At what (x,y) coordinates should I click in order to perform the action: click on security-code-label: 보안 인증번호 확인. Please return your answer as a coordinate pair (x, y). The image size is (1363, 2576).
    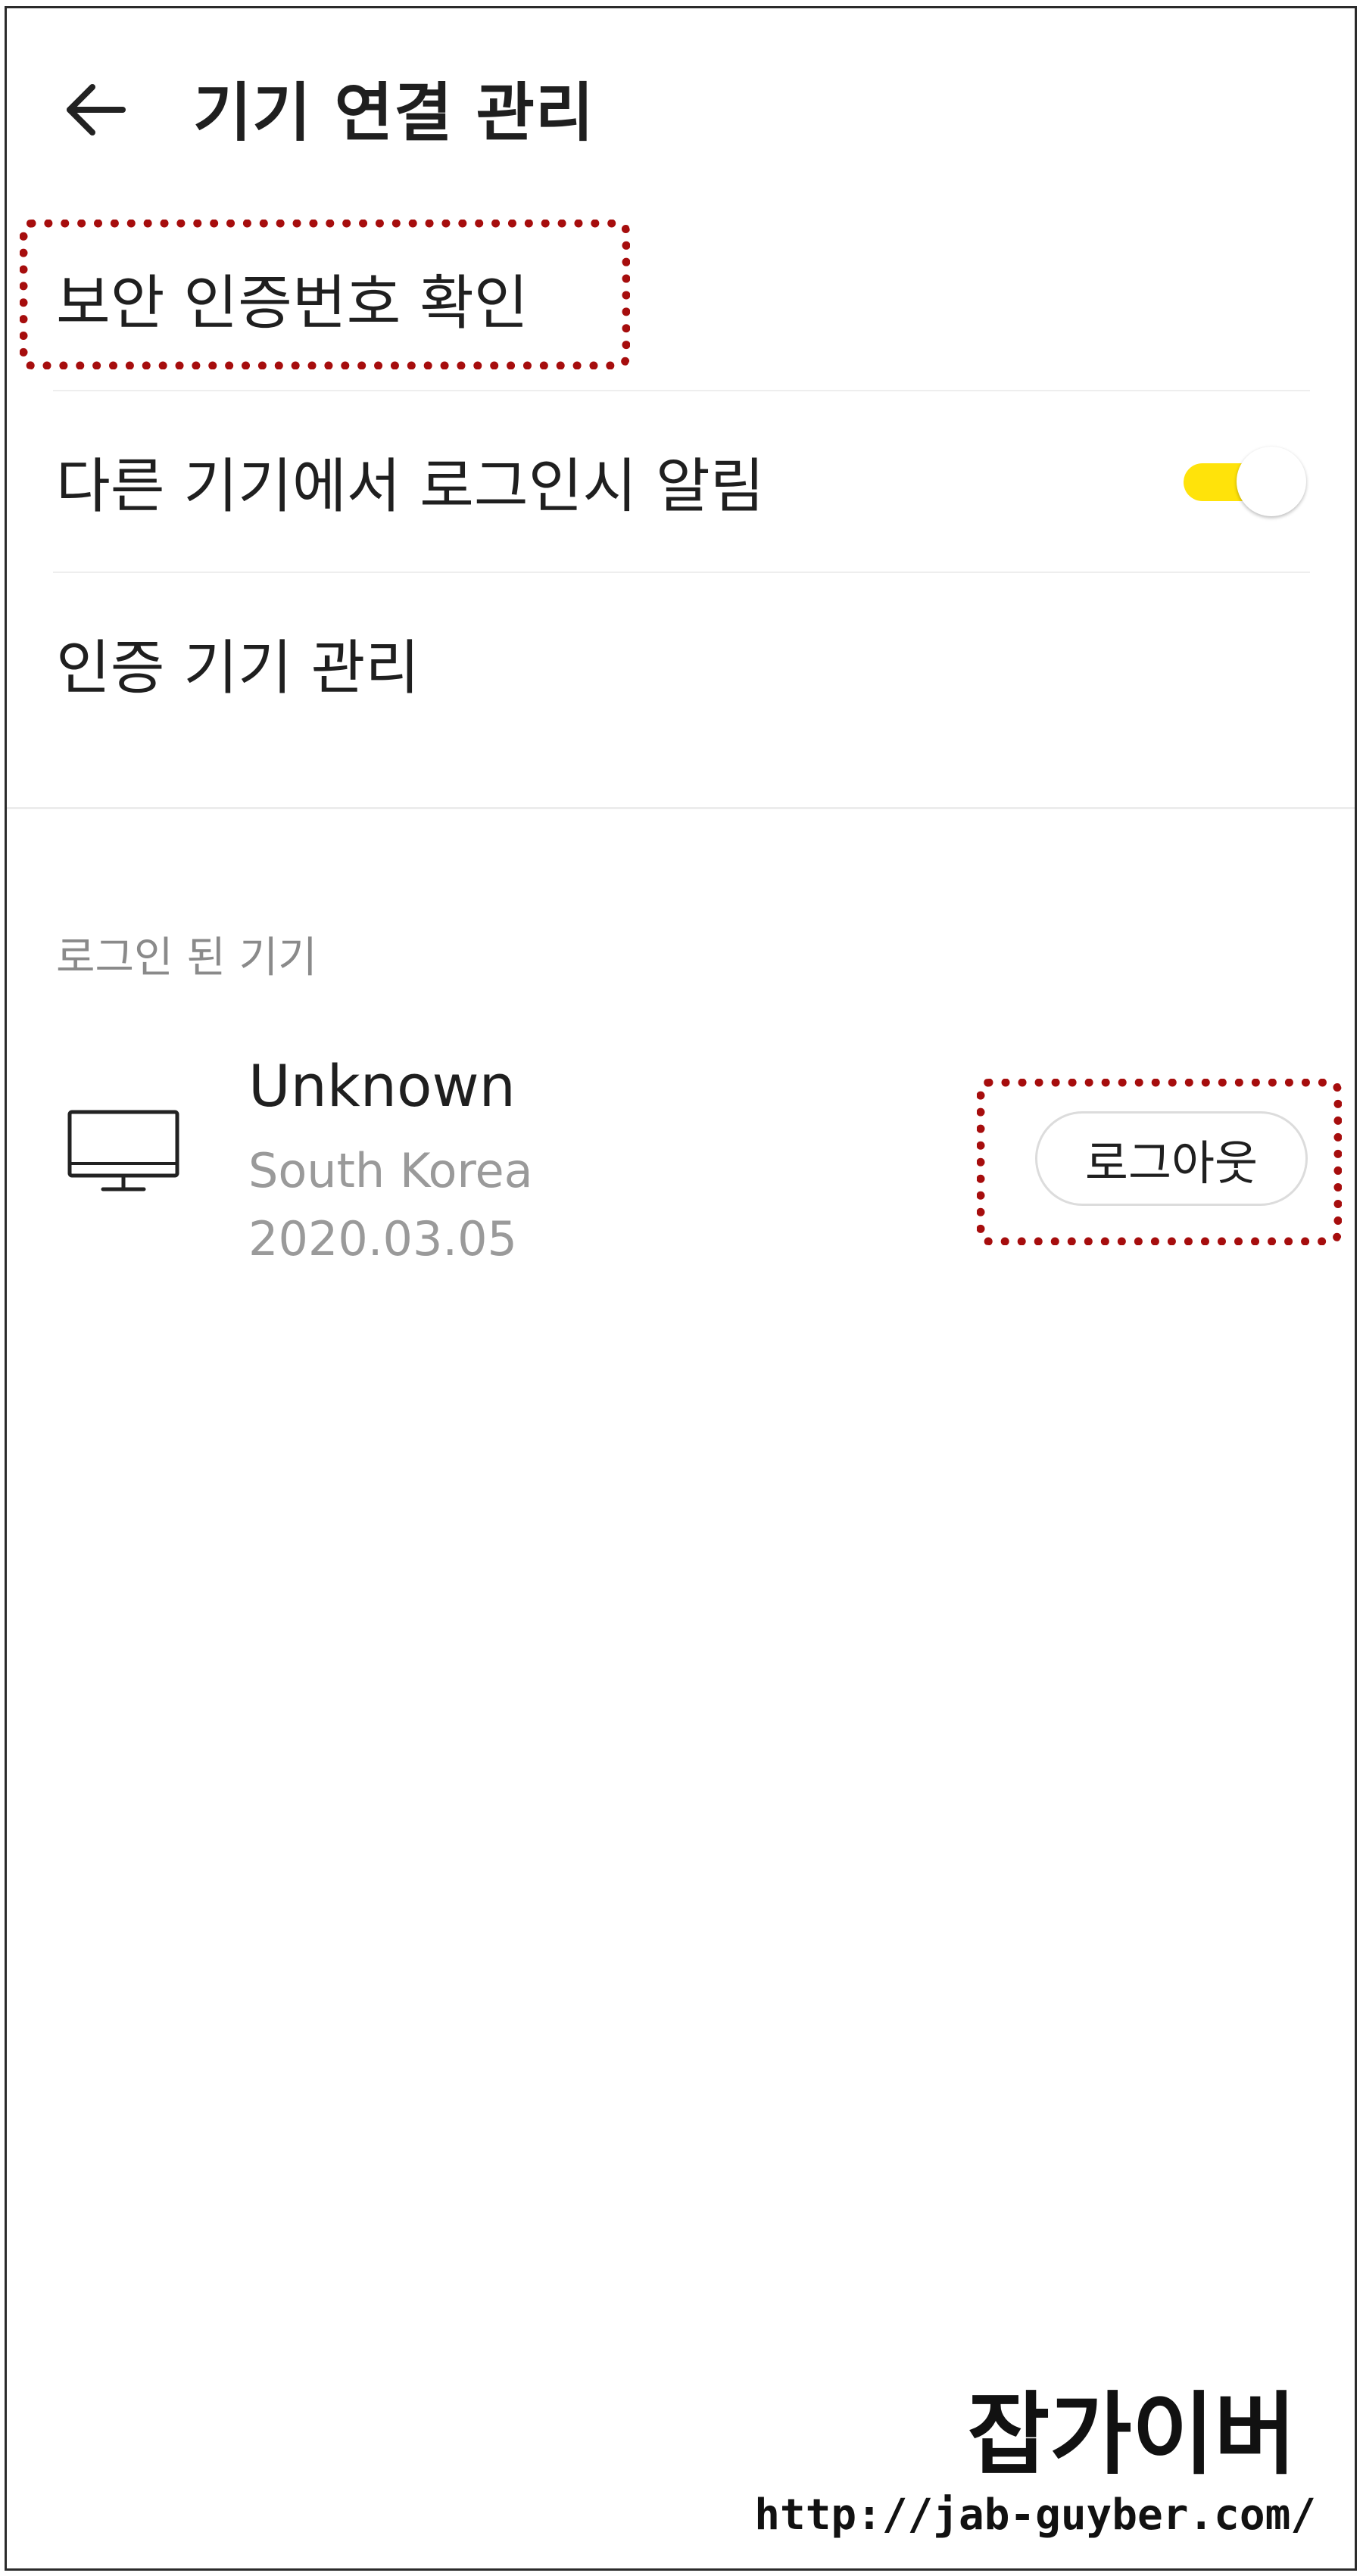
    Looking at the image, I should click on (293, 303).